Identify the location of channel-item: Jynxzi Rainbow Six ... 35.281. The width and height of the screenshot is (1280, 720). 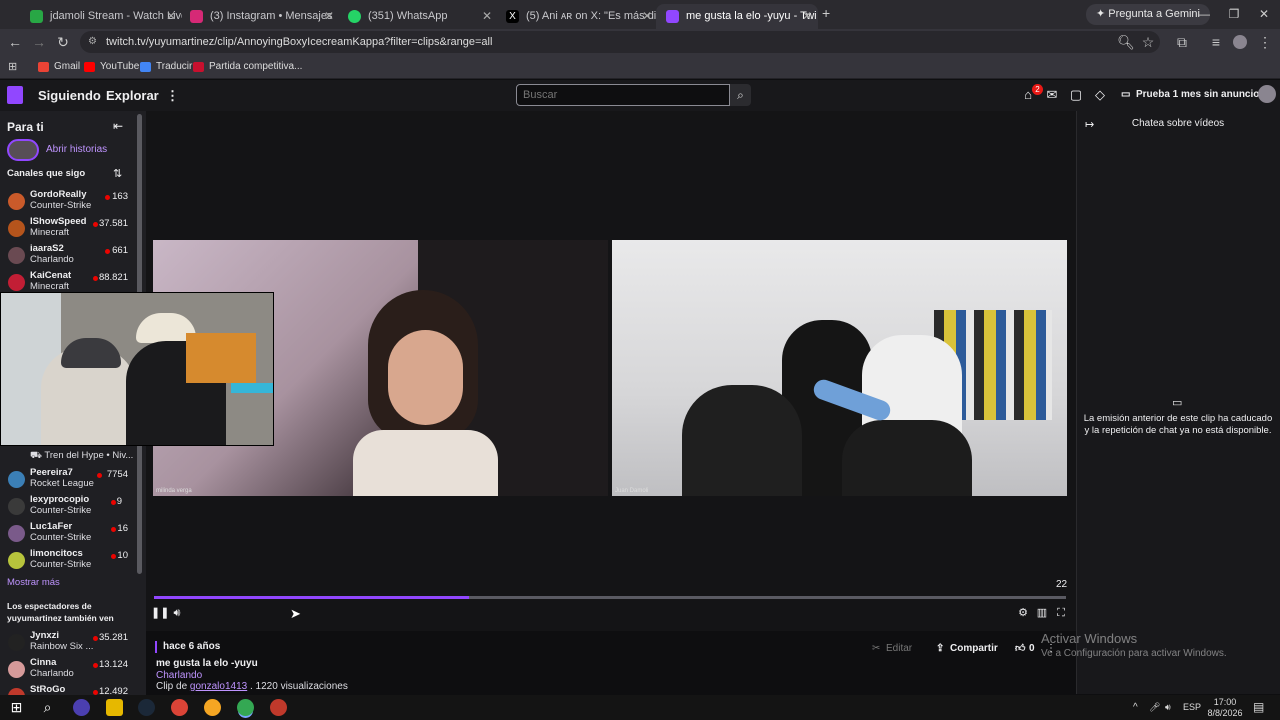
(73, 643).